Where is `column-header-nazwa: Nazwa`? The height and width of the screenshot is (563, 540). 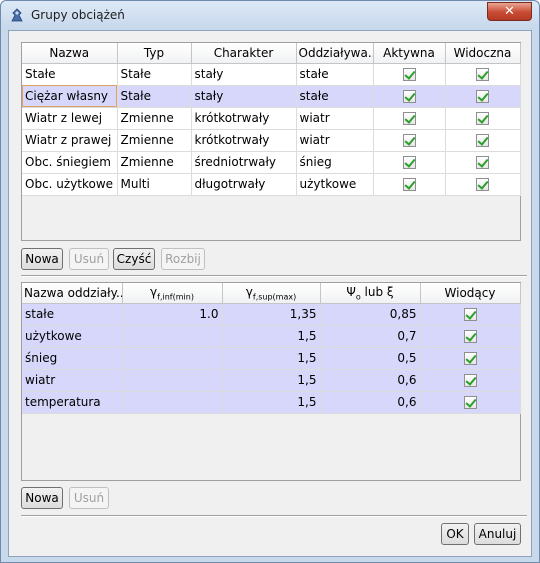 column-header-nazwa: Nazwa is located at coordinates (70, 53).